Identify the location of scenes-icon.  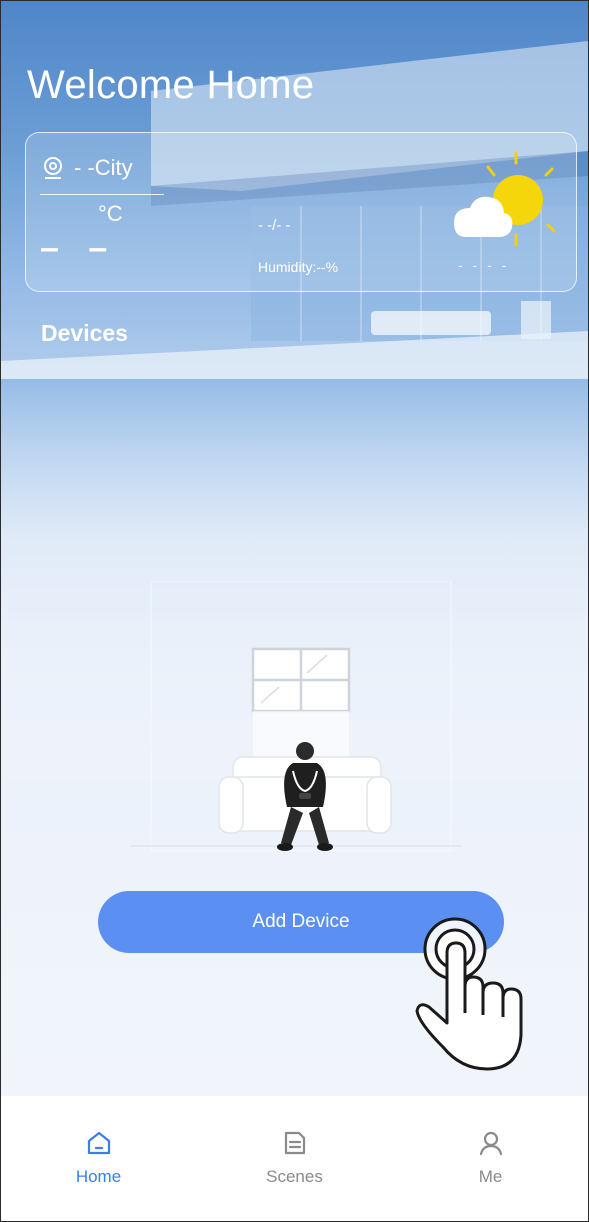
(294, 1143).